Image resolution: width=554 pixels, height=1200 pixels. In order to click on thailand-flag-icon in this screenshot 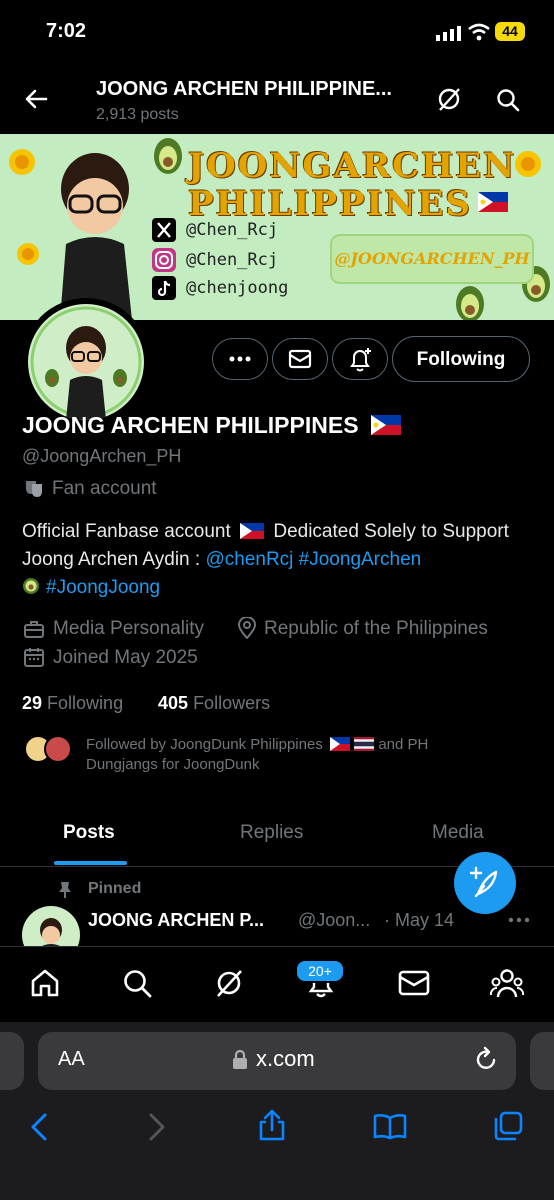, I will do `click(364, 744)`.